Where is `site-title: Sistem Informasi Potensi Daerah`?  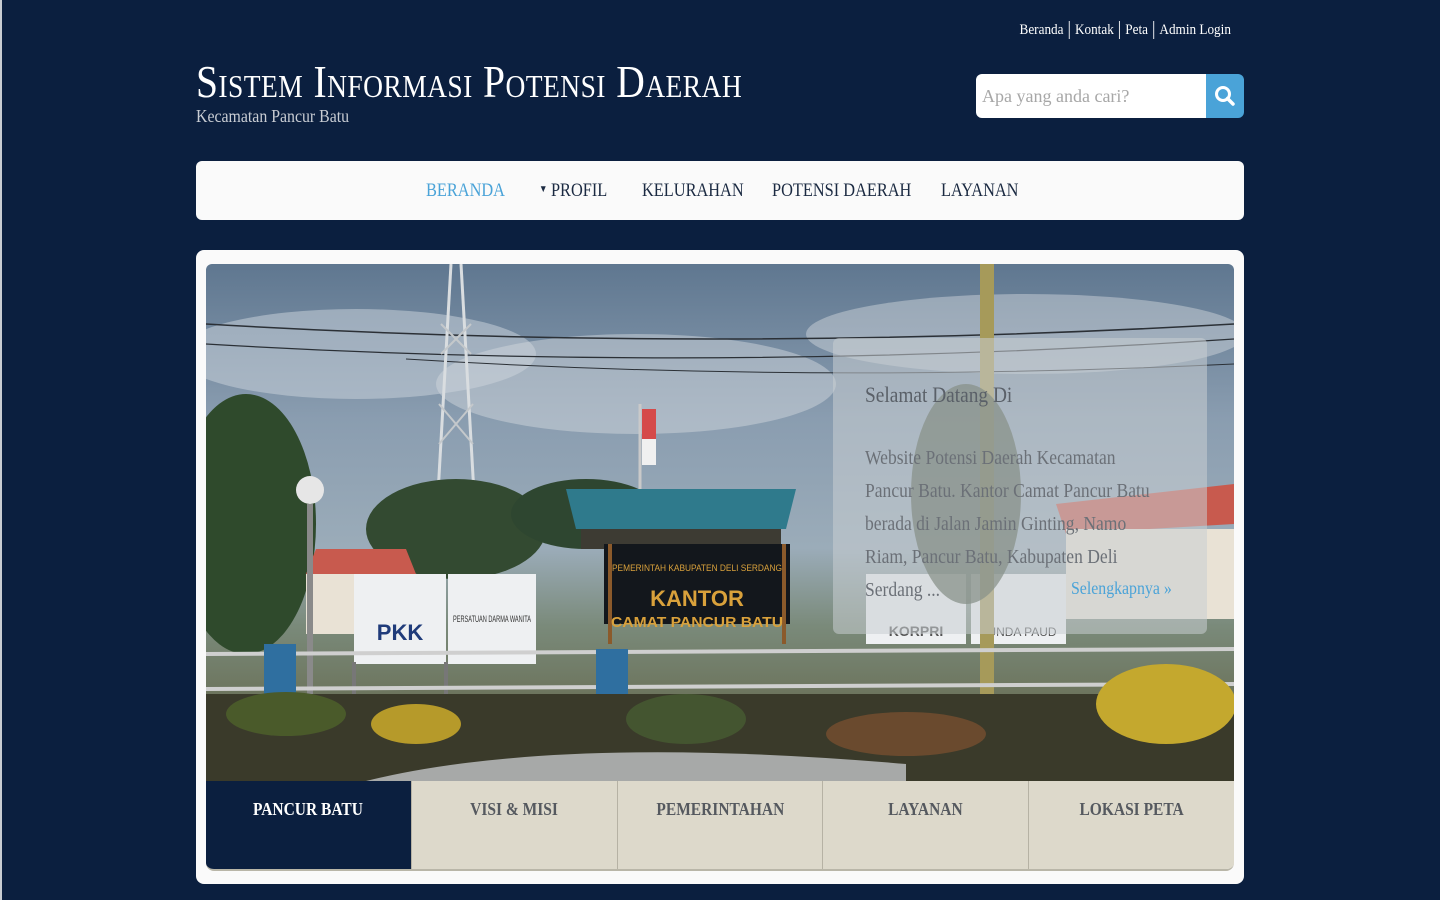 site-title: Sistem Informasi Potensi Daerah is located at coordinates (469, 82).